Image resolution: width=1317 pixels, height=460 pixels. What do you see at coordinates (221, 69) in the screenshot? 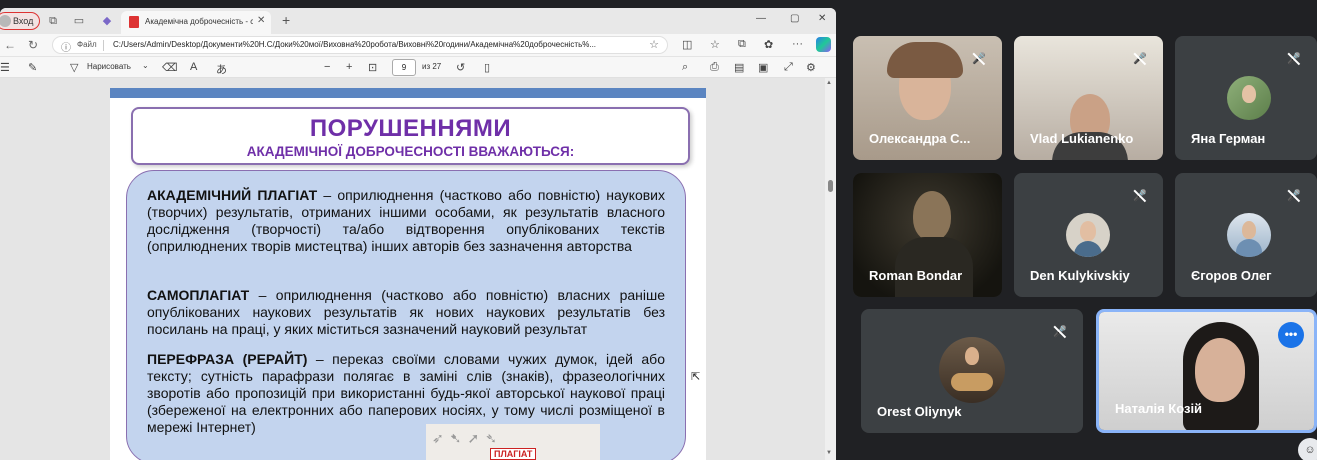
I see `translate-icon: あ` at bounding box center [221, 69].